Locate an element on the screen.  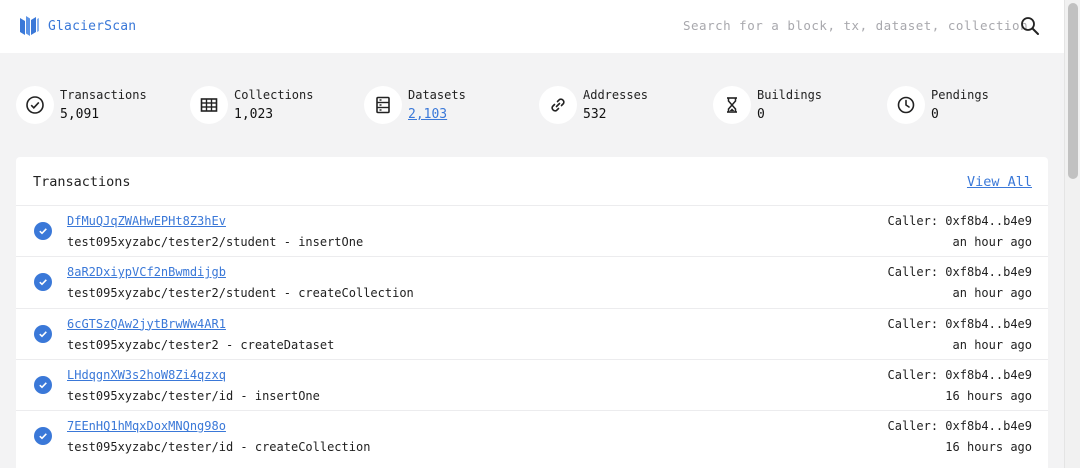
stat-label: Pendings is located at coordinates (960, 95).